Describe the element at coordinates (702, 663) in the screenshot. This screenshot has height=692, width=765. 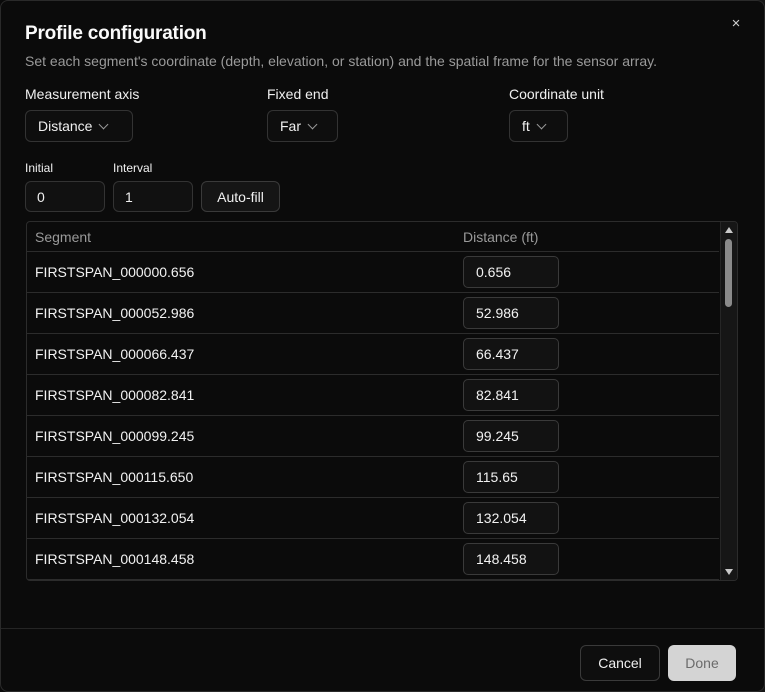
I see `done-button: Done` at that location.